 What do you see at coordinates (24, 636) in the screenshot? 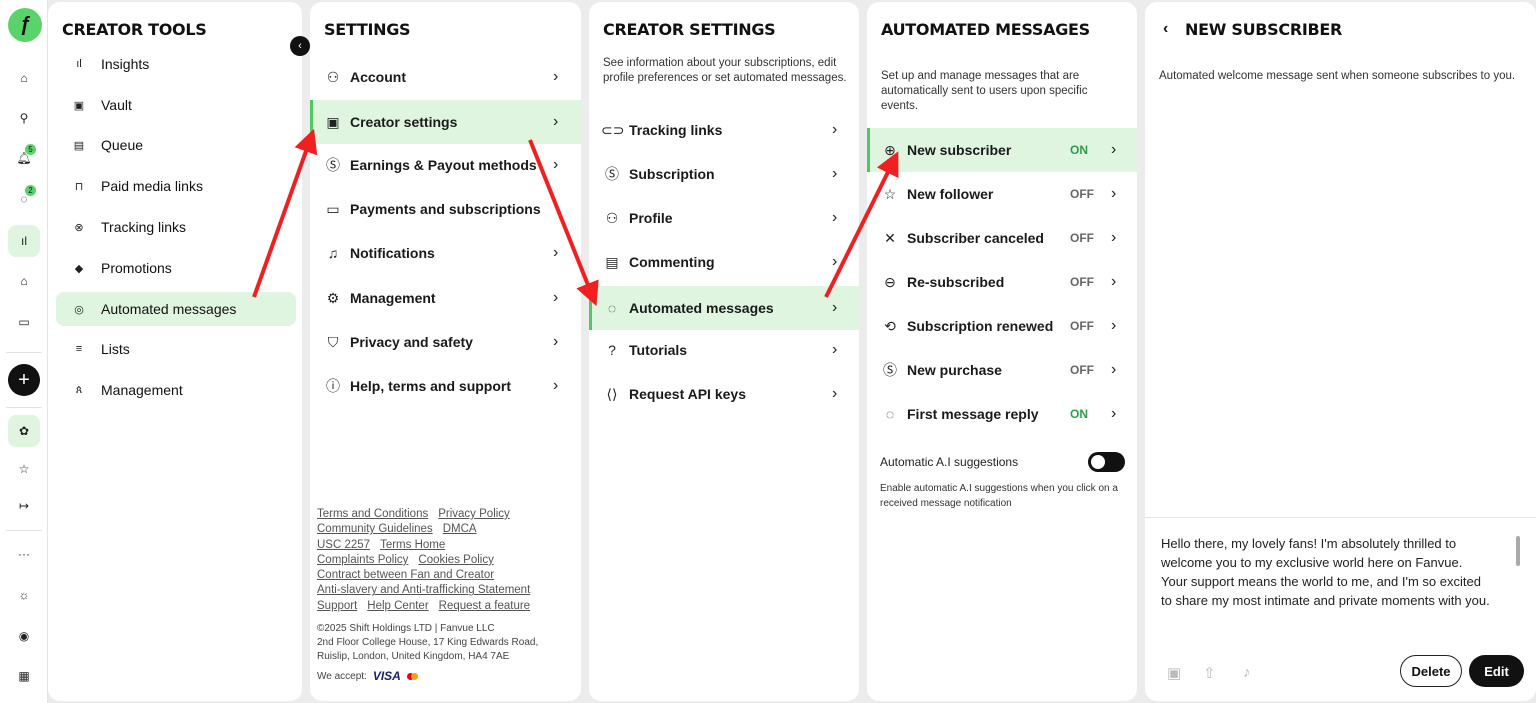
I see `eye-icon: ◉` at bounding box center [24, 636].